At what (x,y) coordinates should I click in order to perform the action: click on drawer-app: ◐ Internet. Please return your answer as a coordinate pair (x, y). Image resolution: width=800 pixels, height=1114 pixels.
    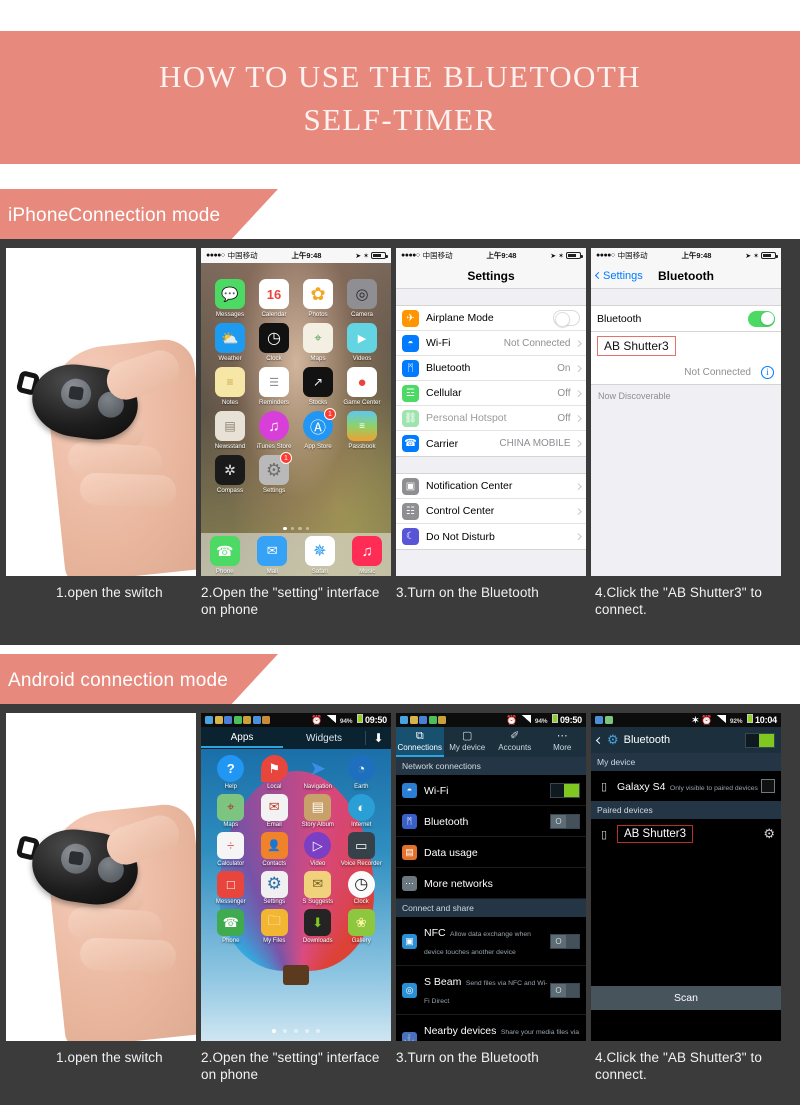
    Looking at the image, I should click on (362, 810).